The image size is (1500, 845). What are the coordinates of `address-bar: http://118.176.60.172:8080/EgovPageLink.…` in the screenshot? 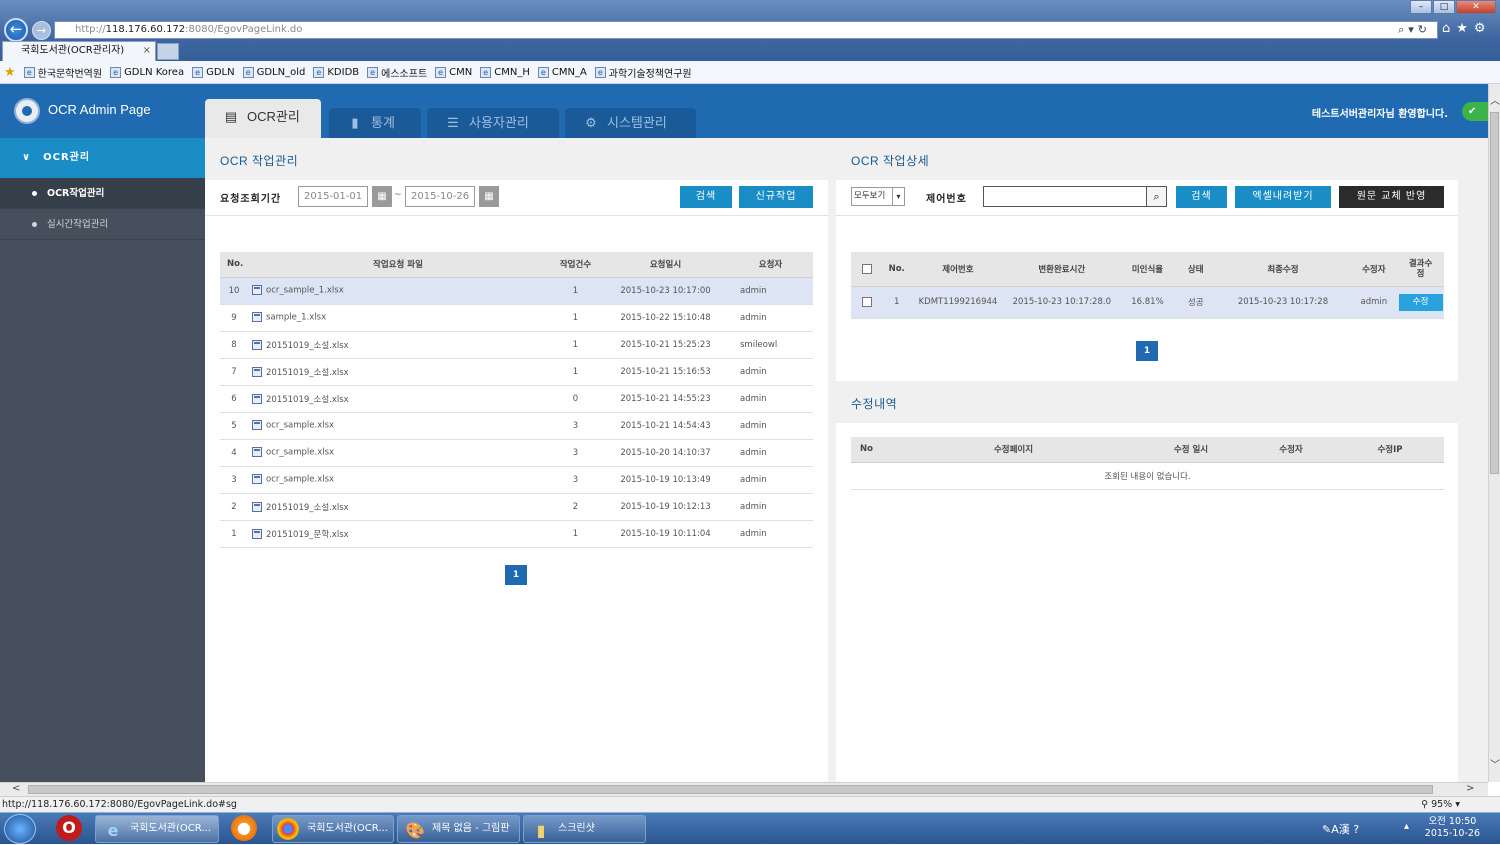 It's located at (746, 30).